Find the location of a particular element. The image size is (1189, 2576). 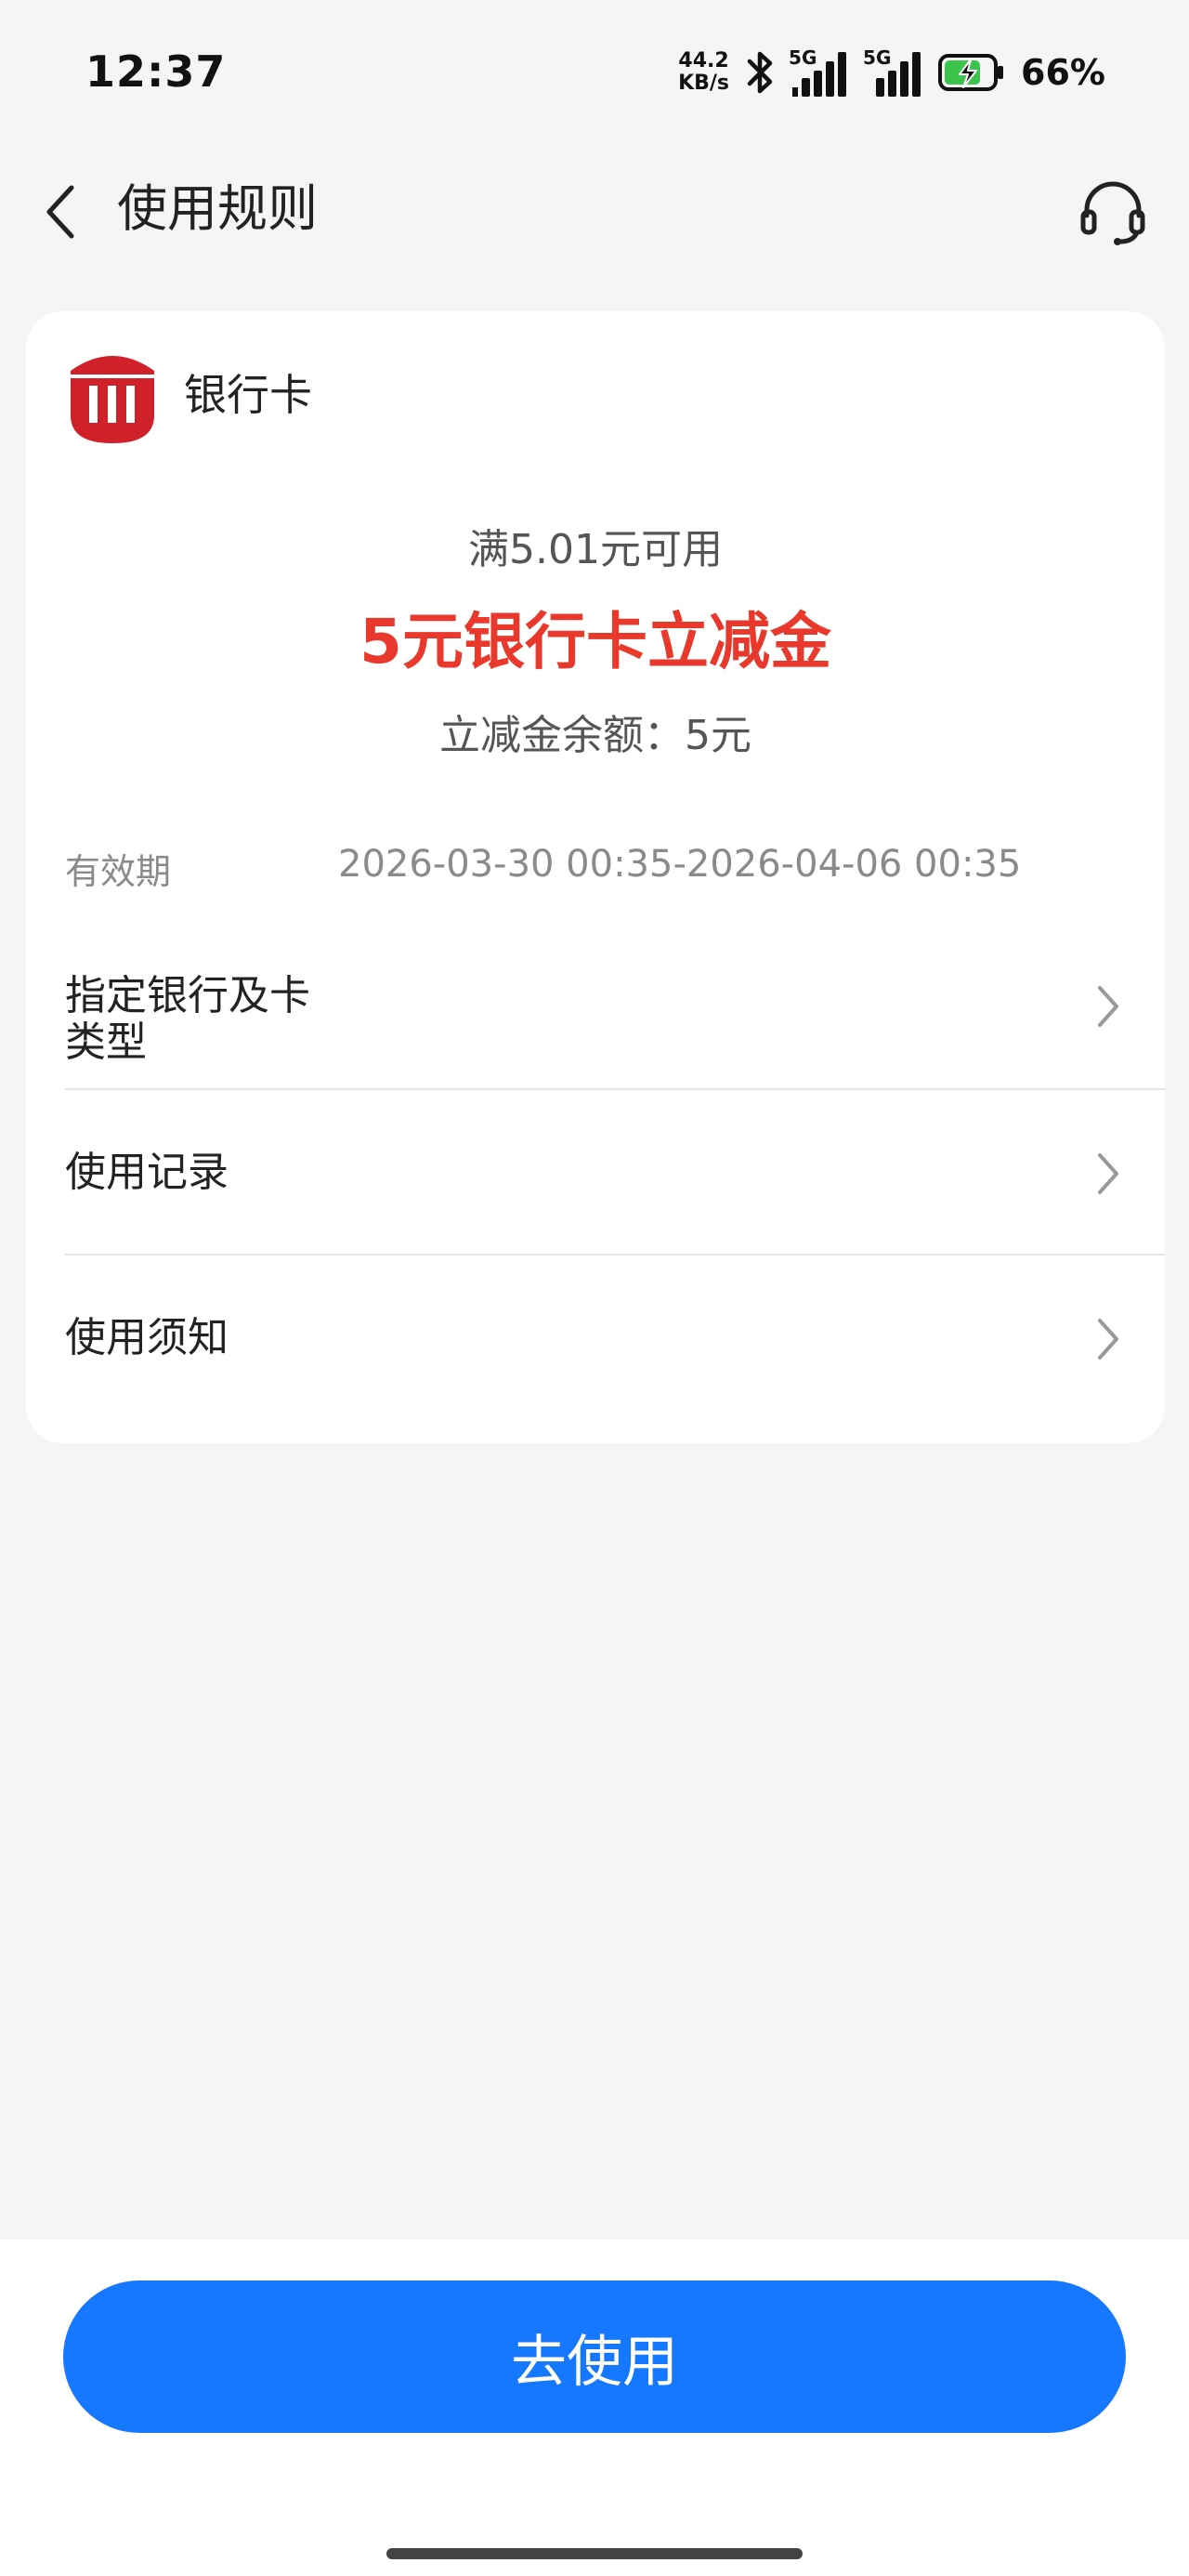

network-speed: 44.2 KB/s is located at coordinates (703, 72).